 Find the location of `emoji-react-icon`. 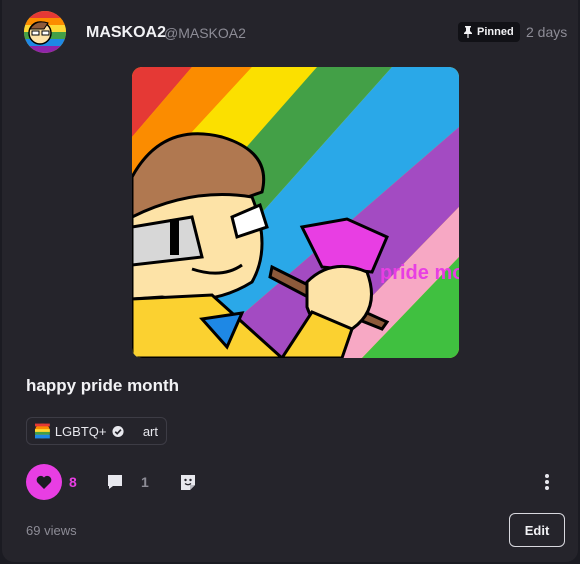

emoji-react-icon is located at coordinates (188, 482).